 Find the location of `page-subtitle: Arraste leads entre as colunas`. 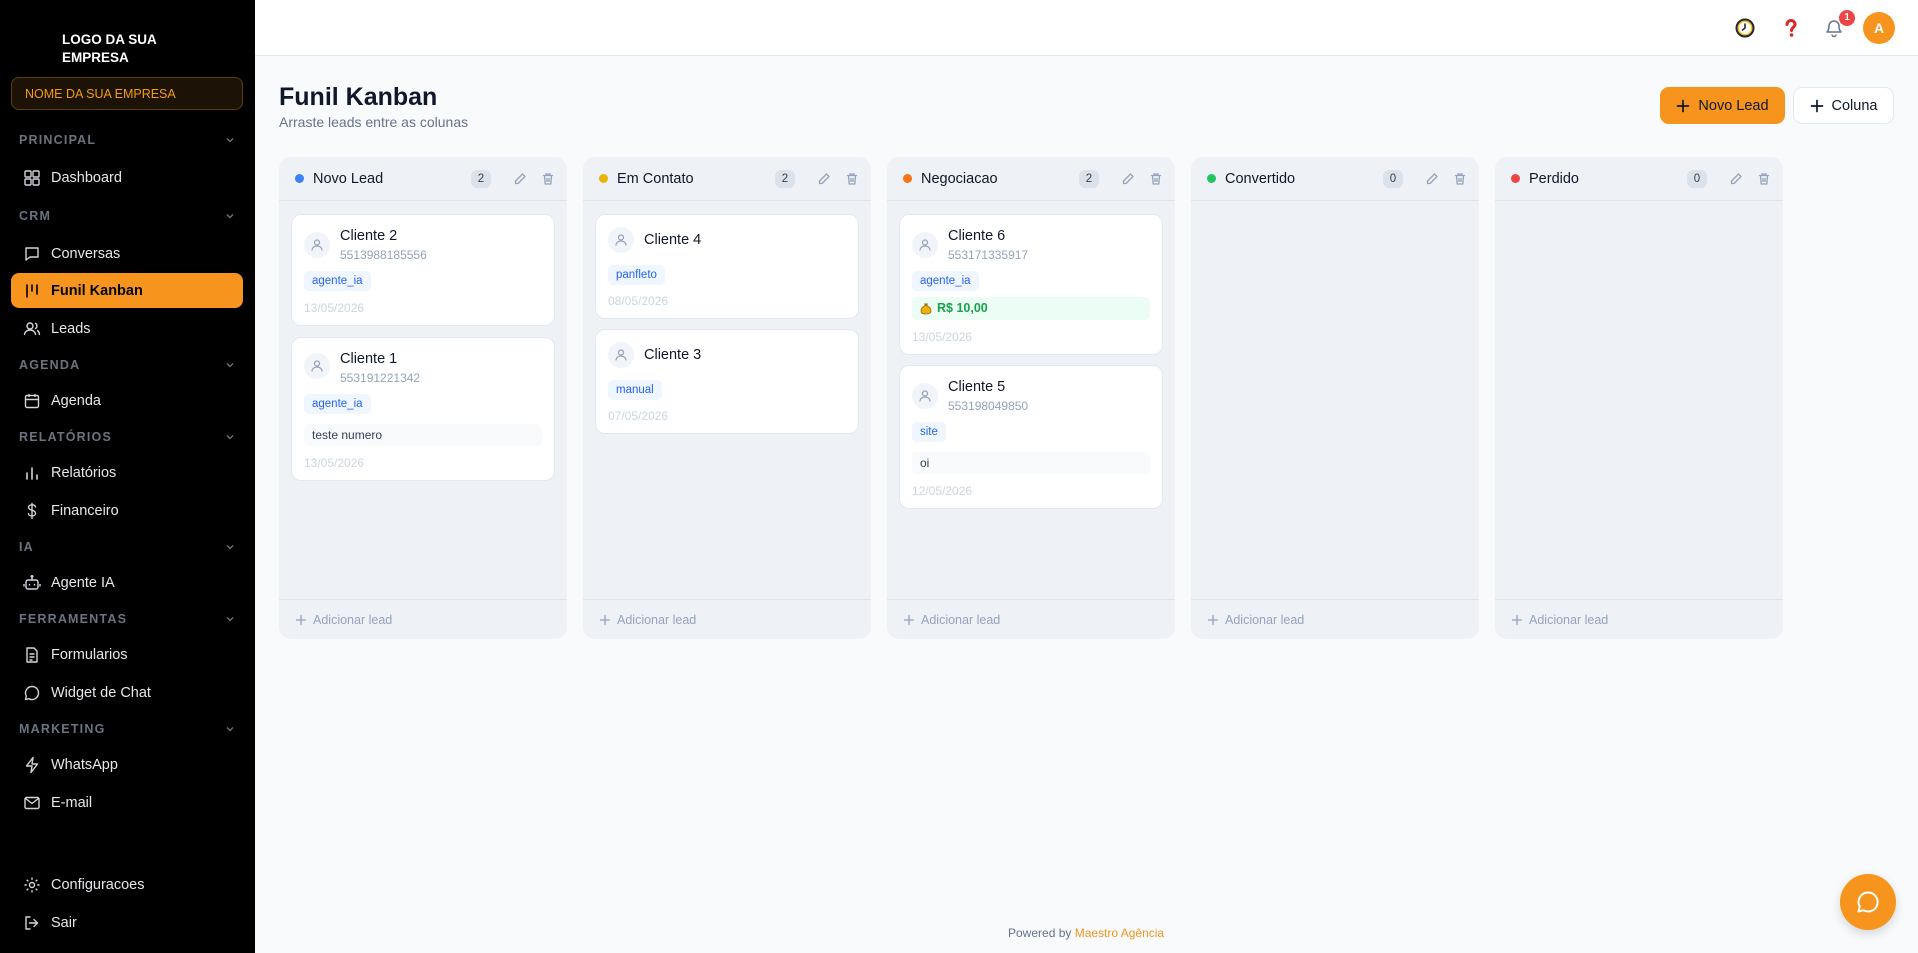

page-subtitle: Arraste leads entre as colunas is located at coordinates (374, 122).